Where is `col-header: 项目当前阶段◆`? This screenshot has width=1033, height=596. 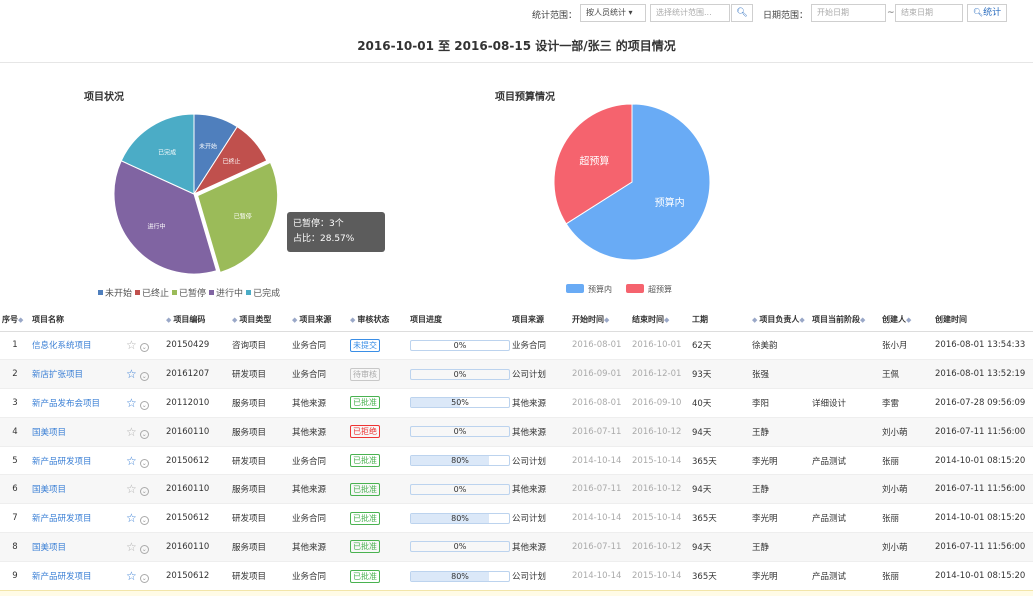 col-header: 项目当前阶段◆ is located at coordinates (845, 320).